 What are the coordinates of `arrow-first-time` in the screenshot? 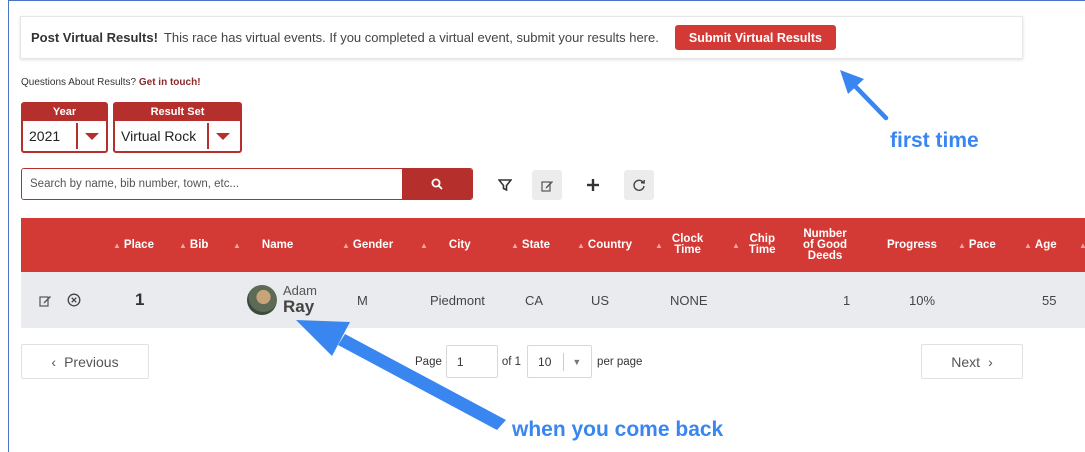 It's located at (864, 95).